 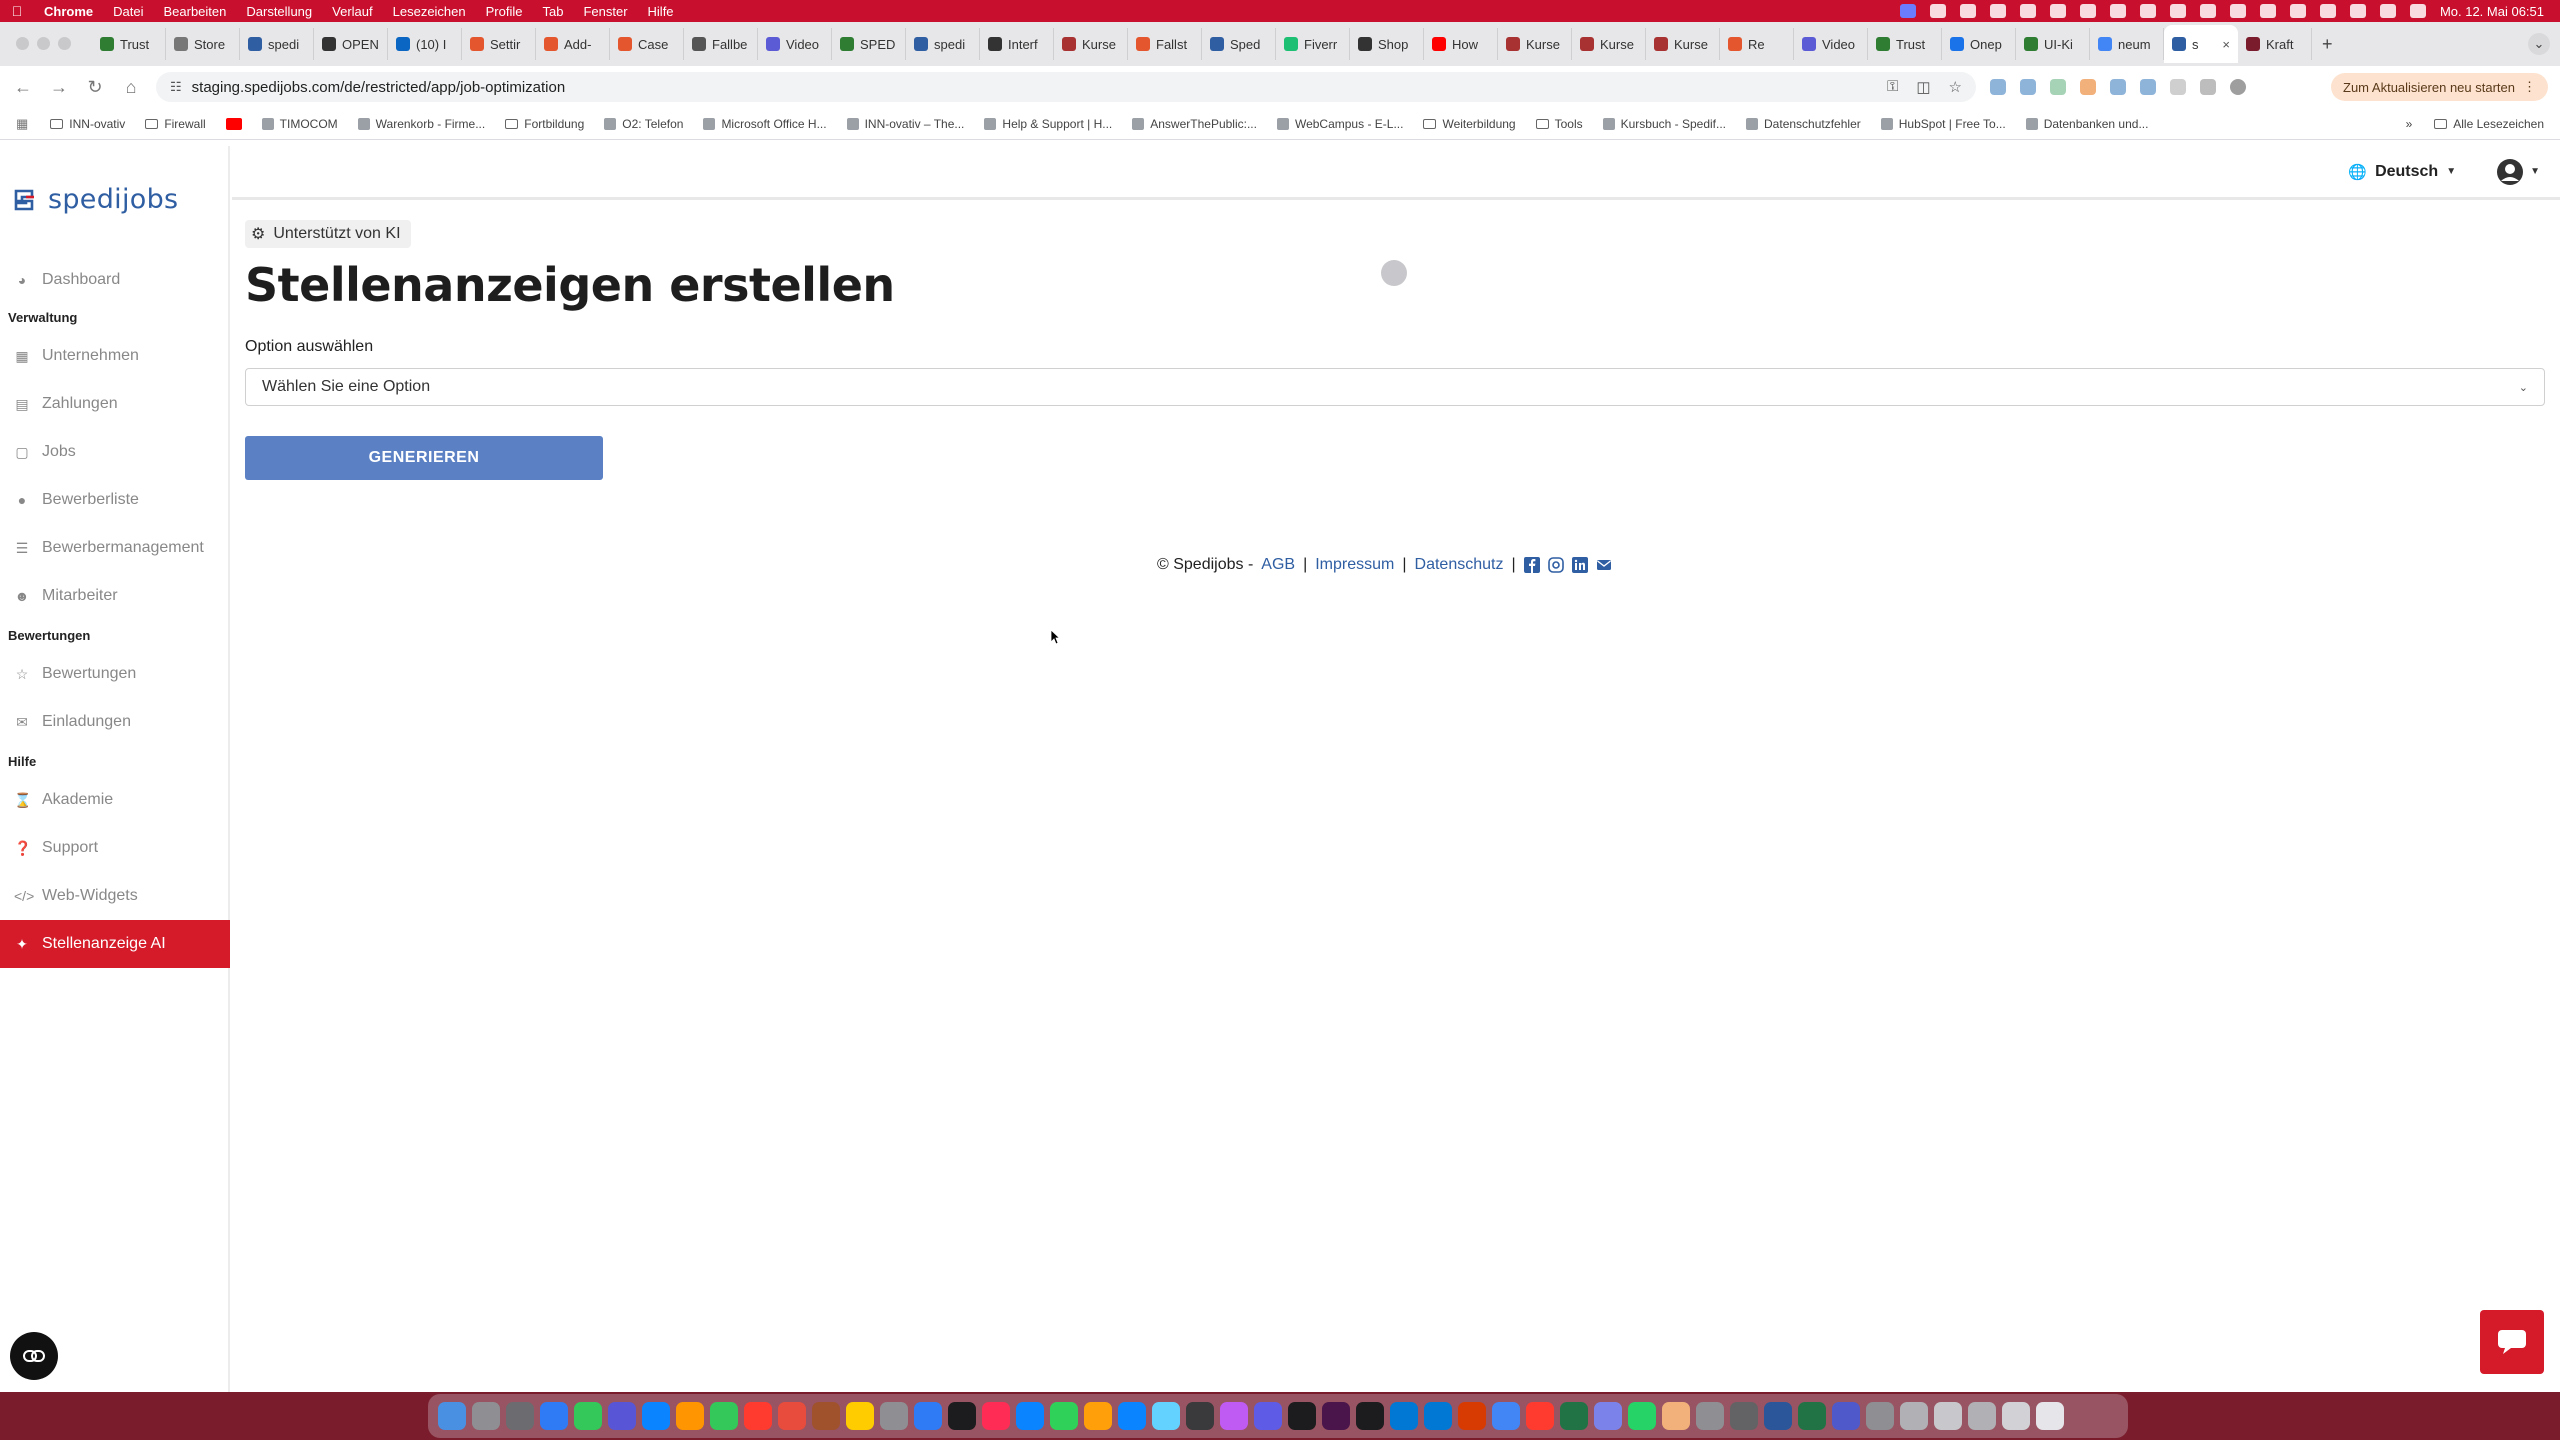 I want to click on profile-avatar-icon, so click(x=2238, y=87).